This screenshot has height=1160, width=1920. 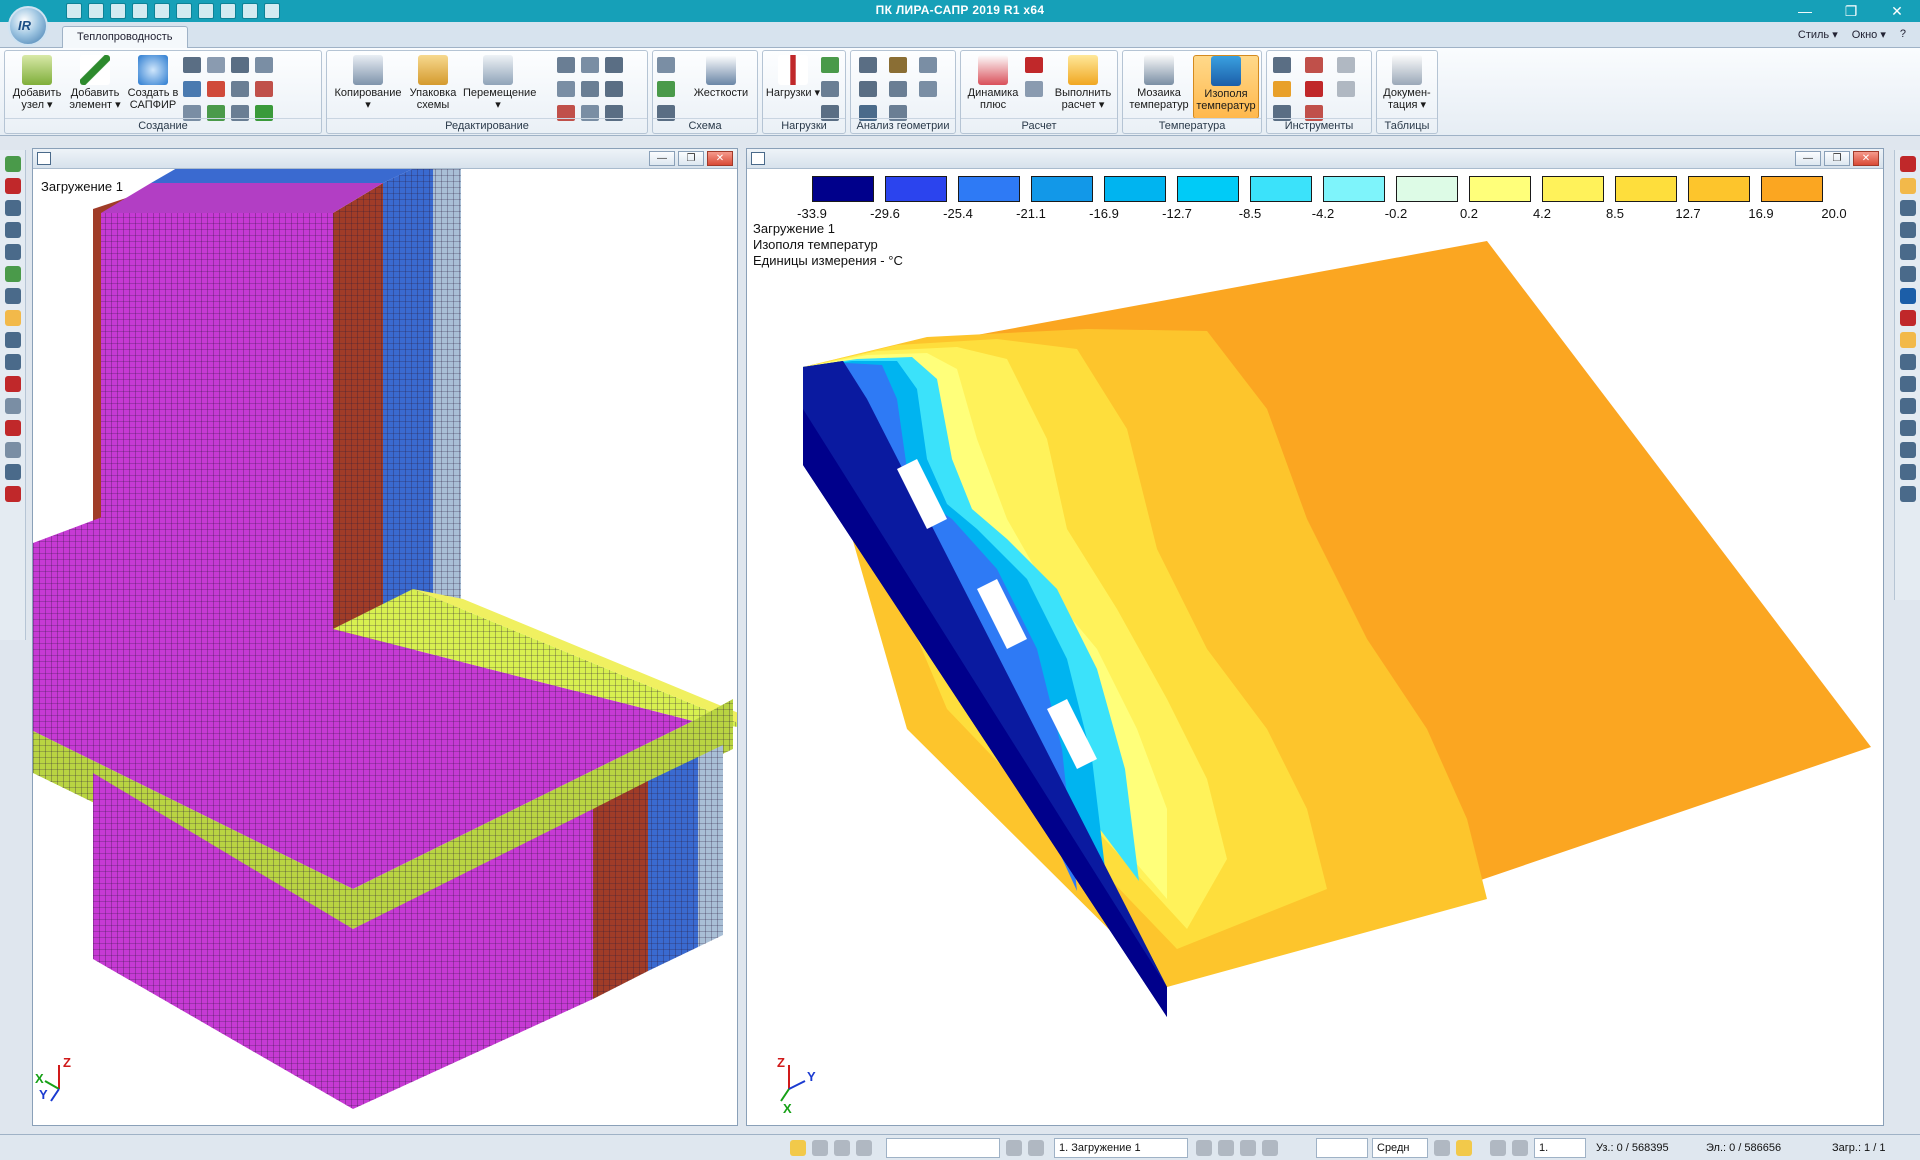 I want to click on copy-button: Копирование ▾, so click(x=368, y=83).